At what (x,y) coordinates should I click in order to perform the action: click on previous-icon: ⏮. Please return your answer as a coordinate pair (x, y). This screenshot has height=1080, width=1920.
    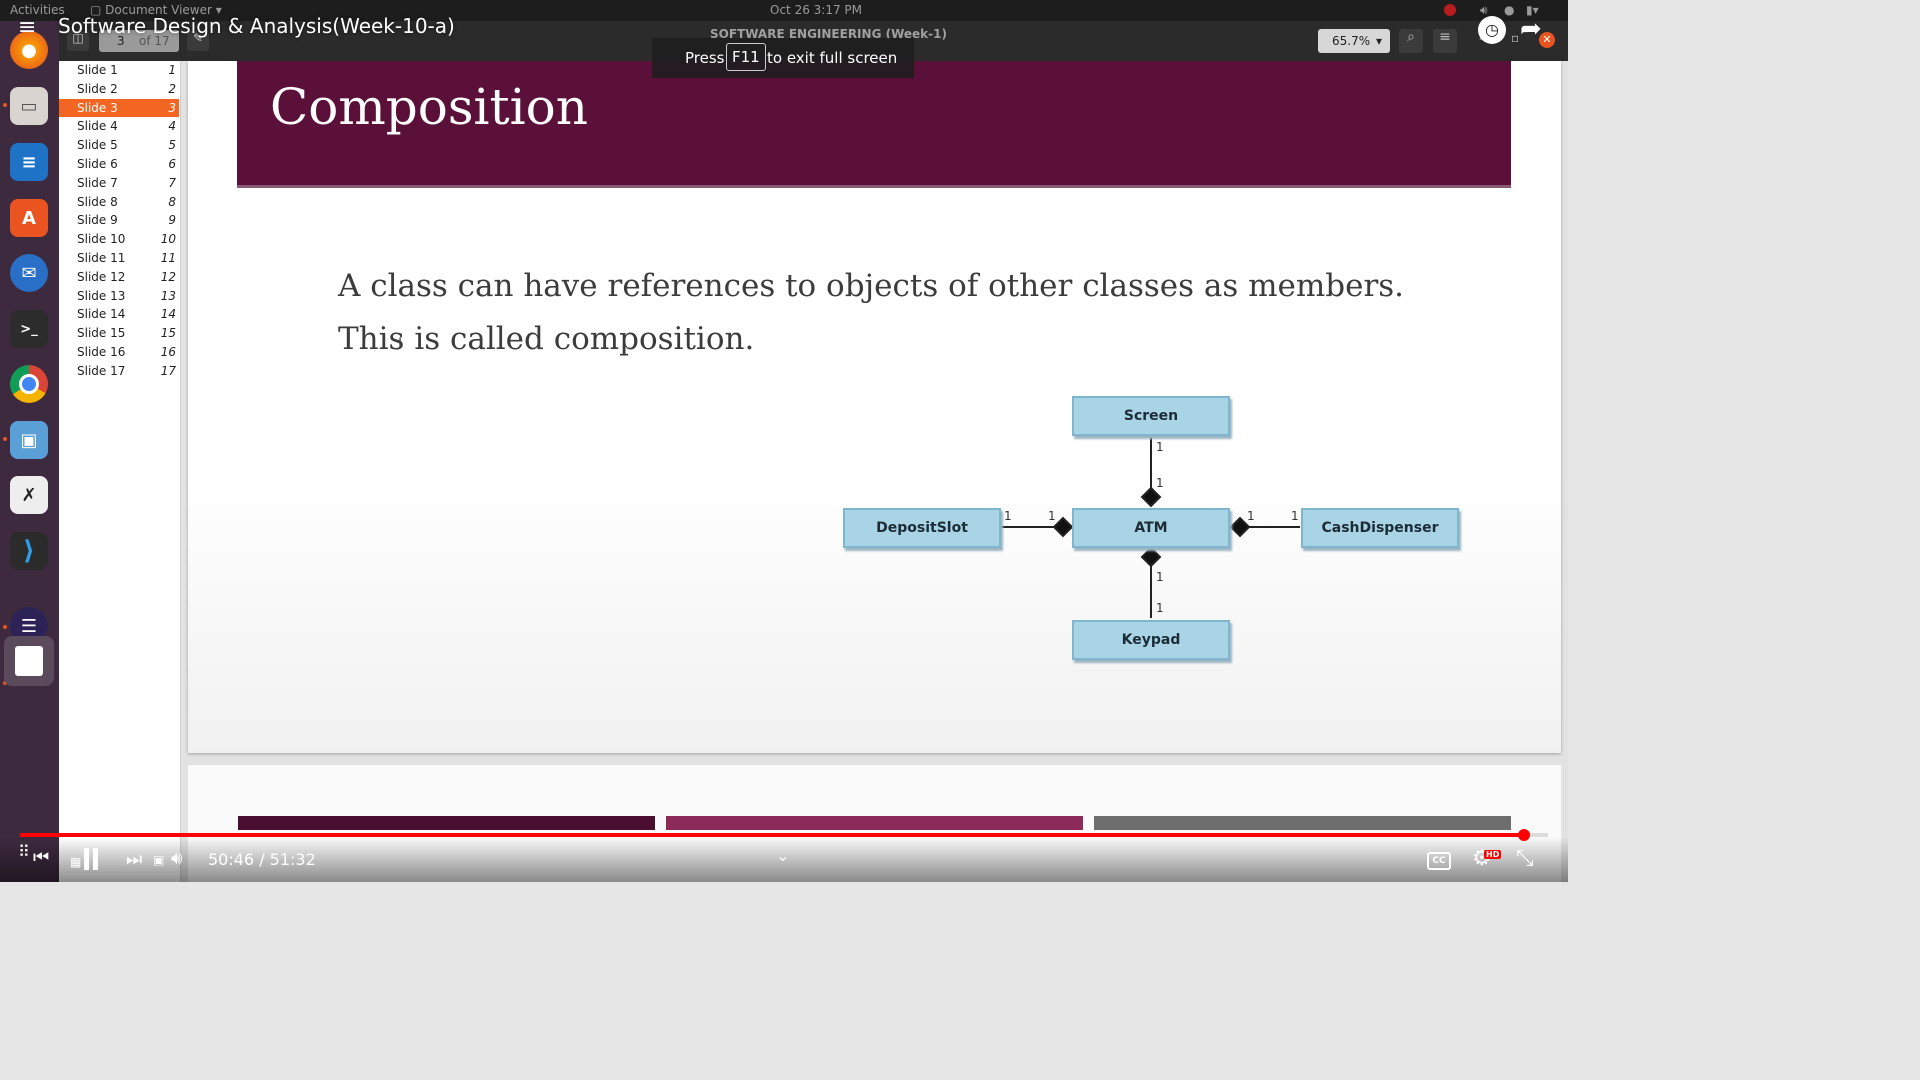
    Looking at the image, I should click on (41, 857).